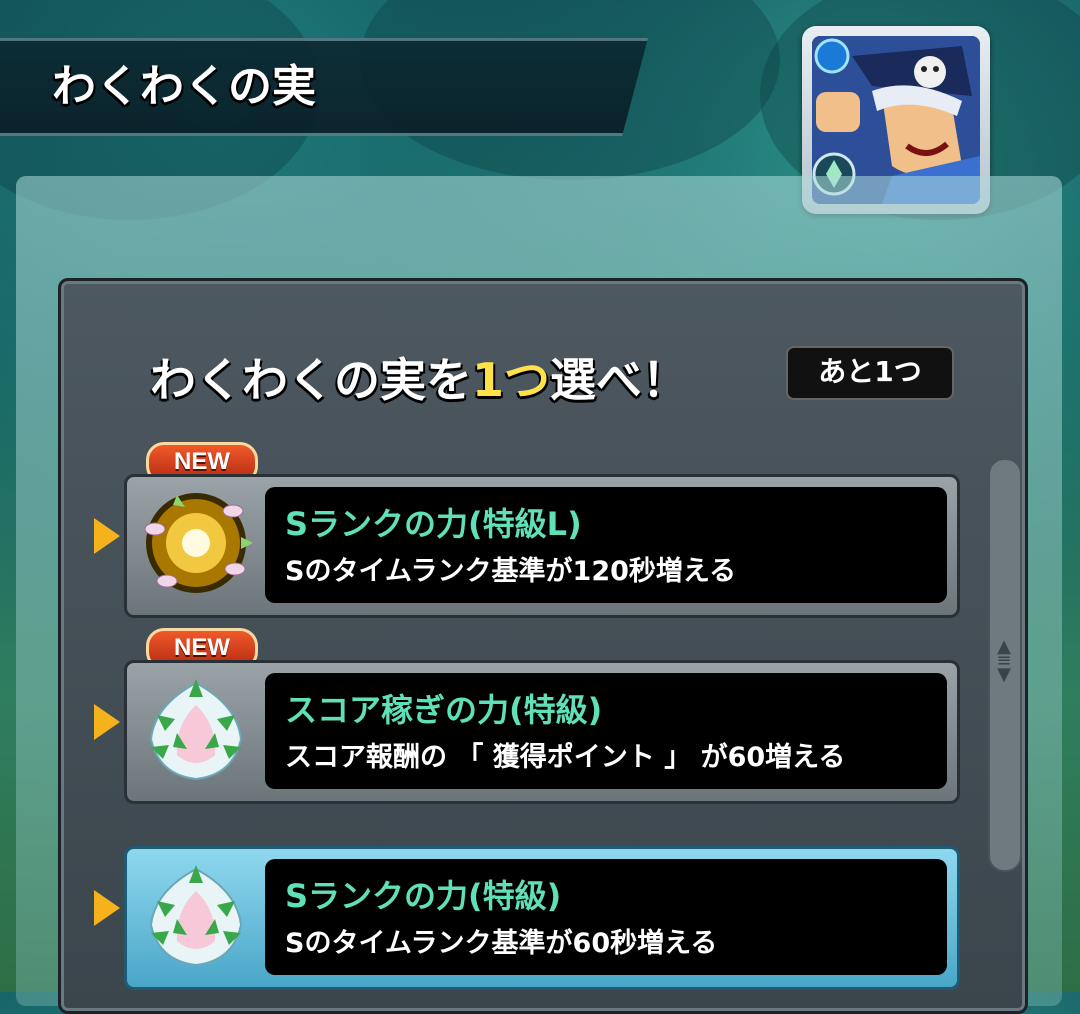  Describe the element at coordinates (1004, 661) in the screenshot. I see `scroll-grip-icon: ▲ ≡ ▼` at that location.